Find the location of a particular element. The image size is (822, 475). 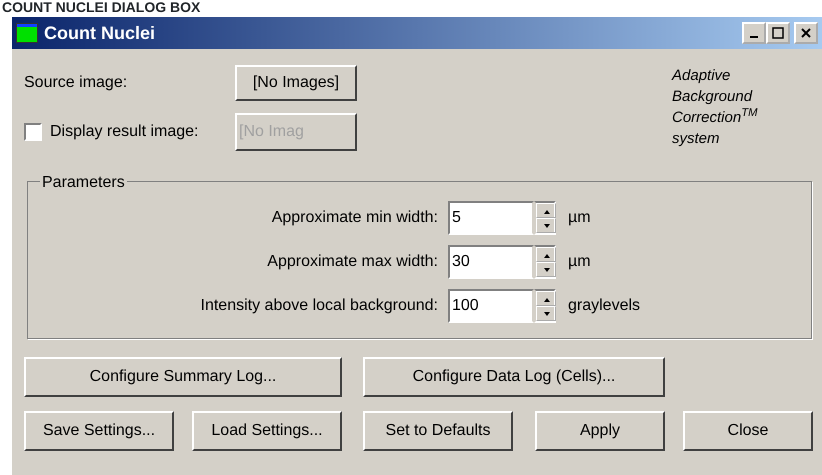

branding-text: Background is located at coordinates (712, 97).